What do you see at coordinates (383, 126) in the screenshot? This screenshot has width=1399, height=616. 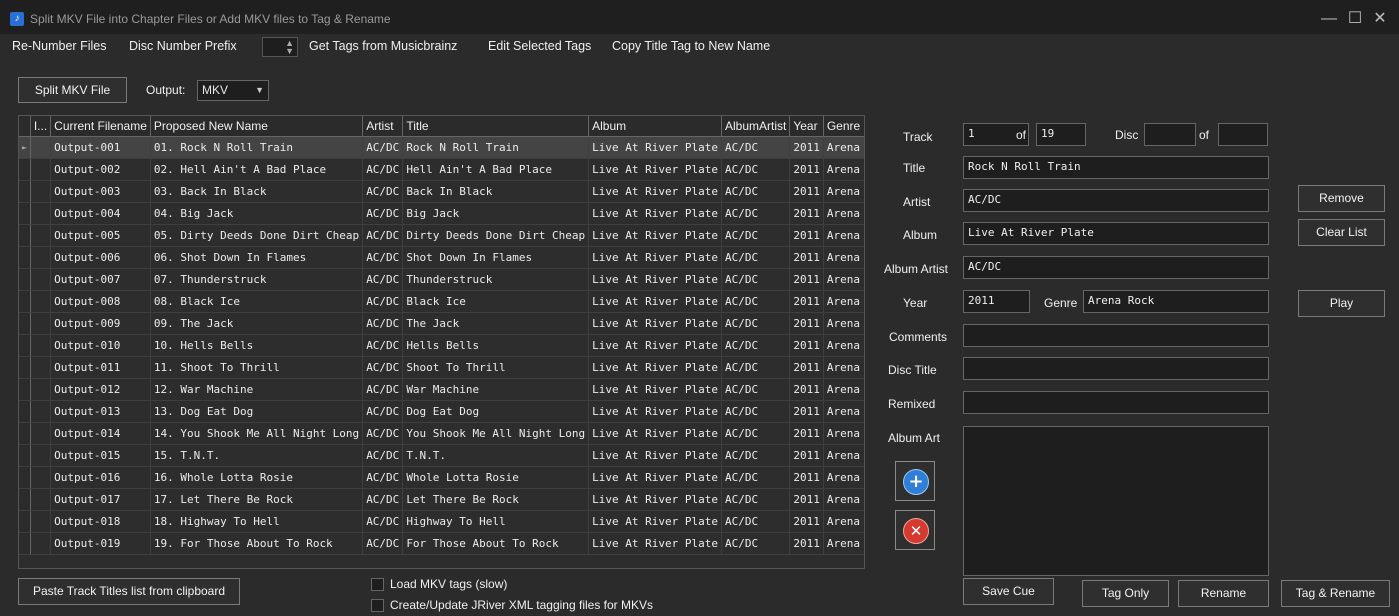 I see `column-header: Artist` at bounding box center [383, 126].